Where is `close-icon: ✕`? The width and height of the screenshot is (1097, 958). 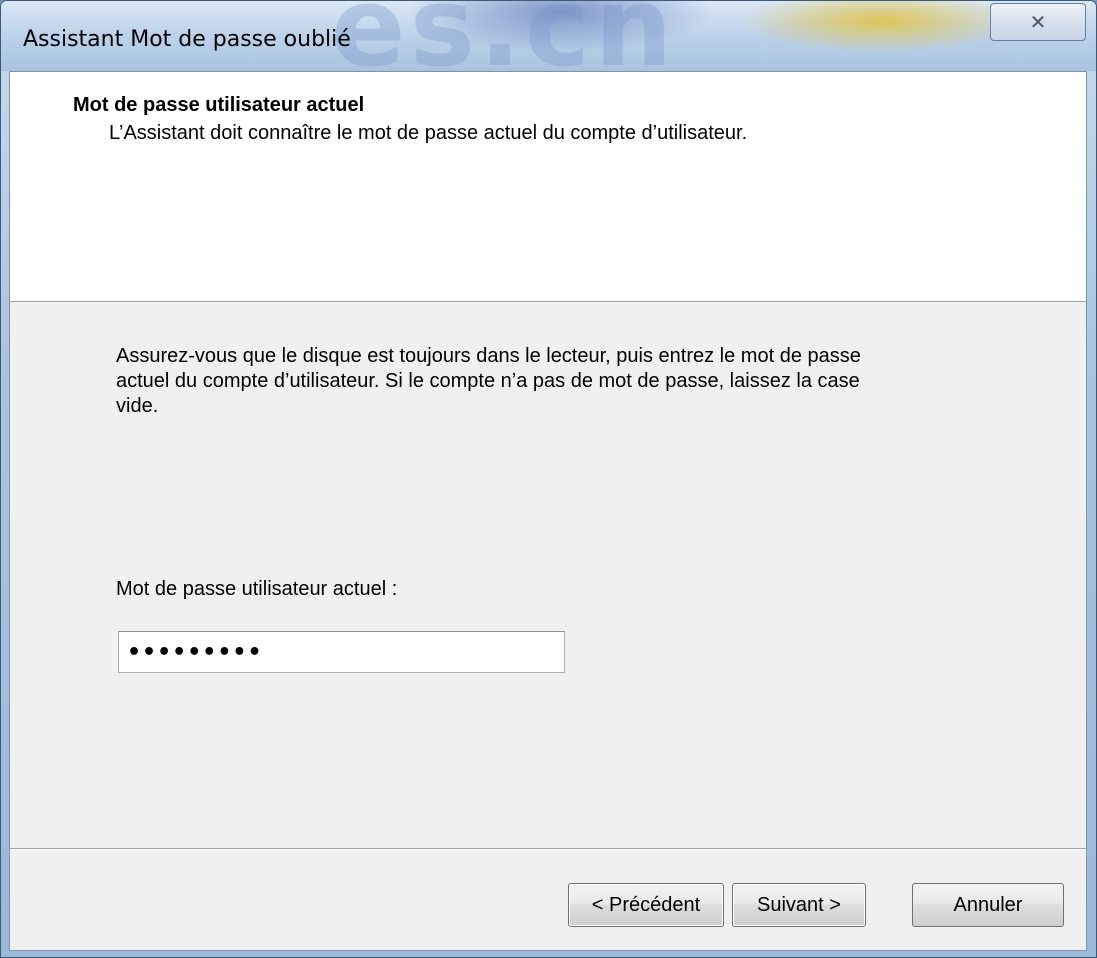 close-icon: ✕ is located at coordinates (1038, 22).